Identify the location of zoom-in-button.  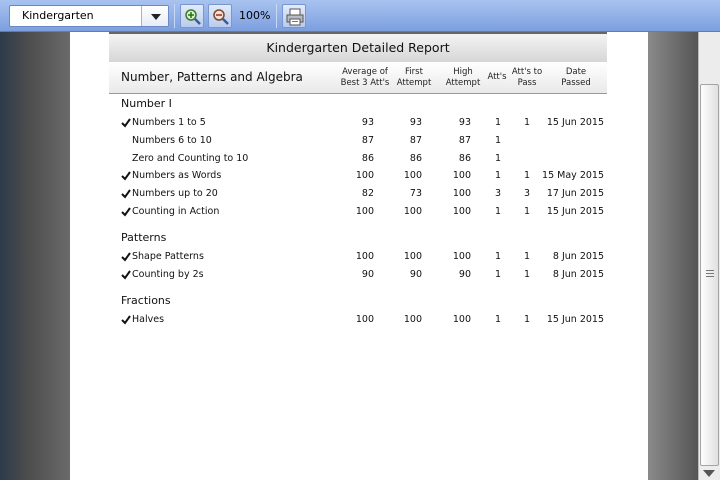
(192, 16).